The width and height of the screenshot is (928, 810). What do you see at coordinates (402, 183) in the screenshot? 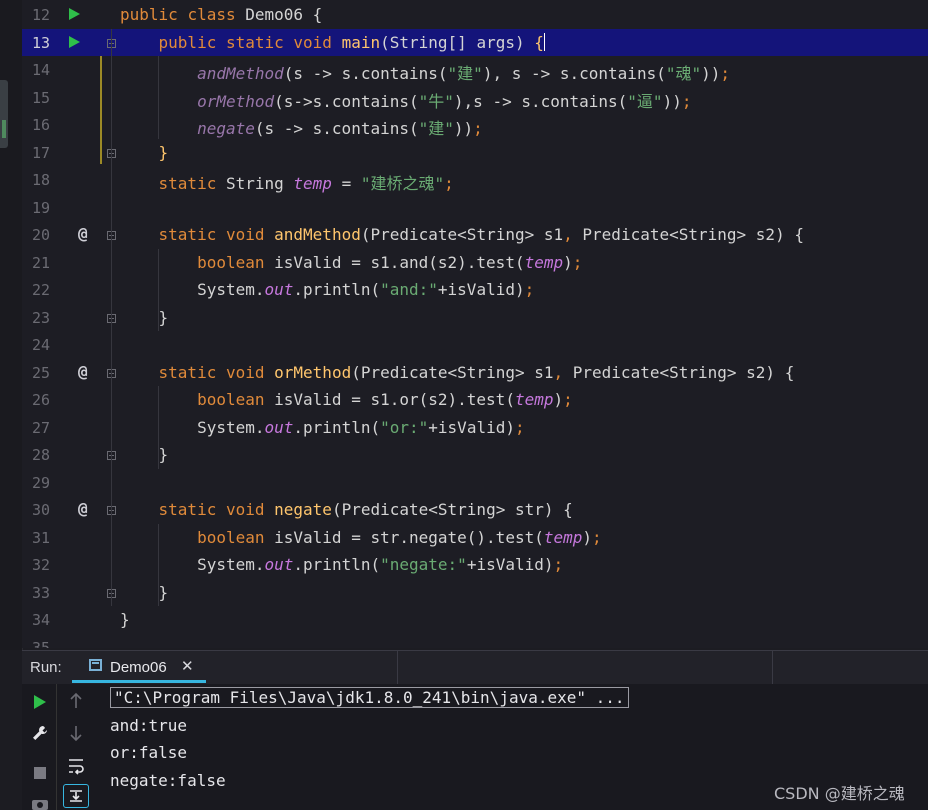
I see `code-token: "建桥之魂"` at bounding box center [402, 183].